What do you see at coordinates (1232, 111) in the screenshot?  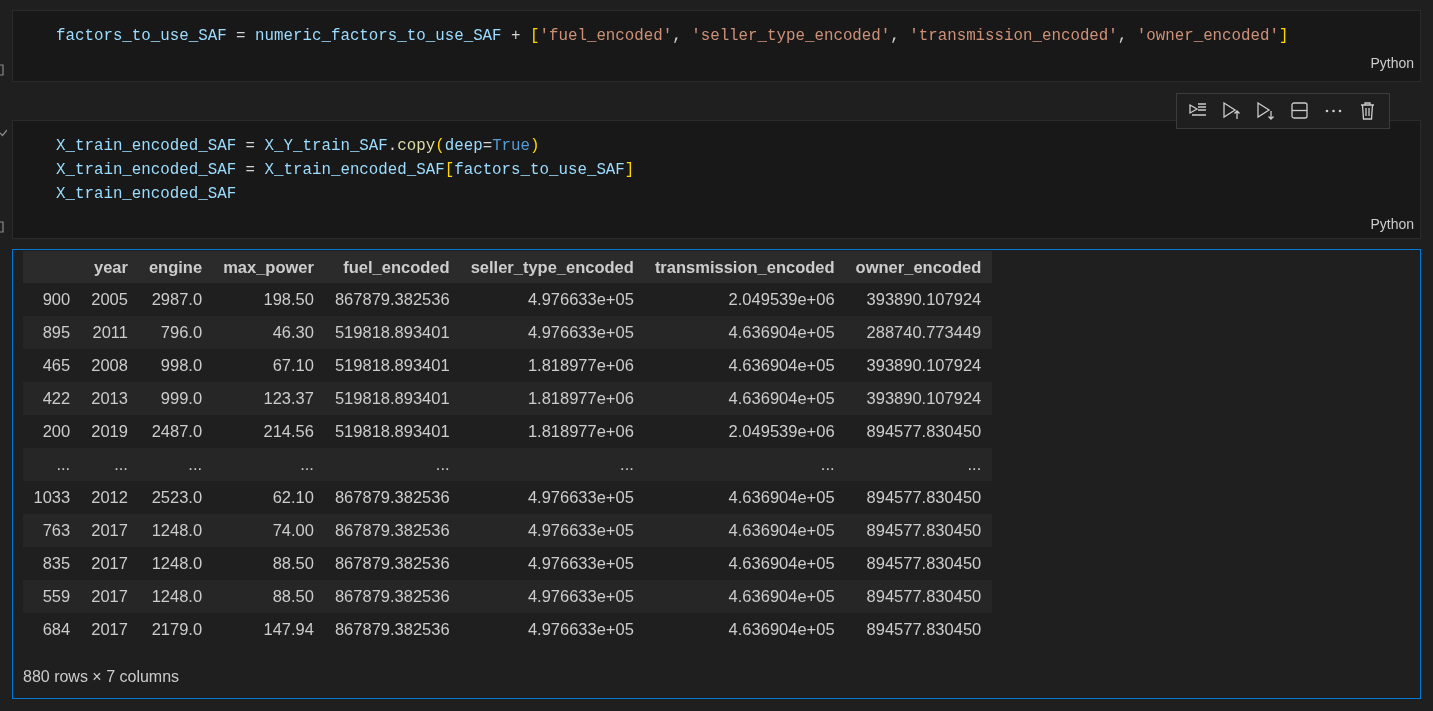 I see `play-up-arrow-icon` at bounding box center [1232, 111].